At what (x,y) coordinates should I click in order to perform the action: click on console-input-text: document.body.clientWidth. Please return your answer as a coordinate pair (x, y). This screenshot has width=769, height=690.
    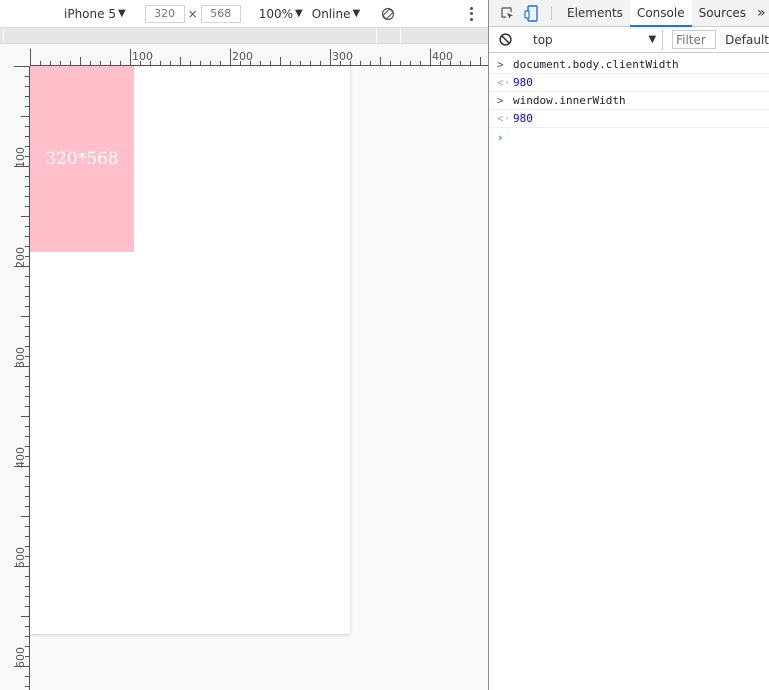
    Looking at the image, I should click on (596, 64).